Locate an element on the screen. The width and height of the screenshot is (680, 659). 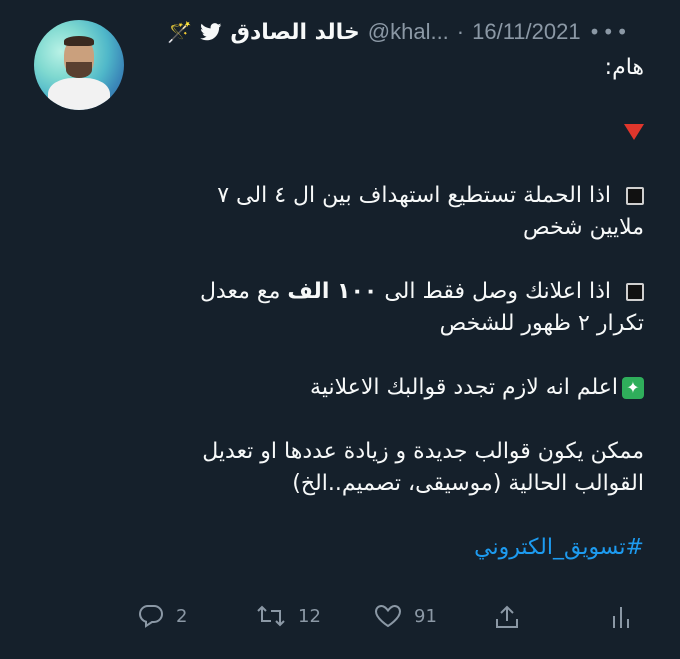
avatar-hair is located at coordinates (79, 41).